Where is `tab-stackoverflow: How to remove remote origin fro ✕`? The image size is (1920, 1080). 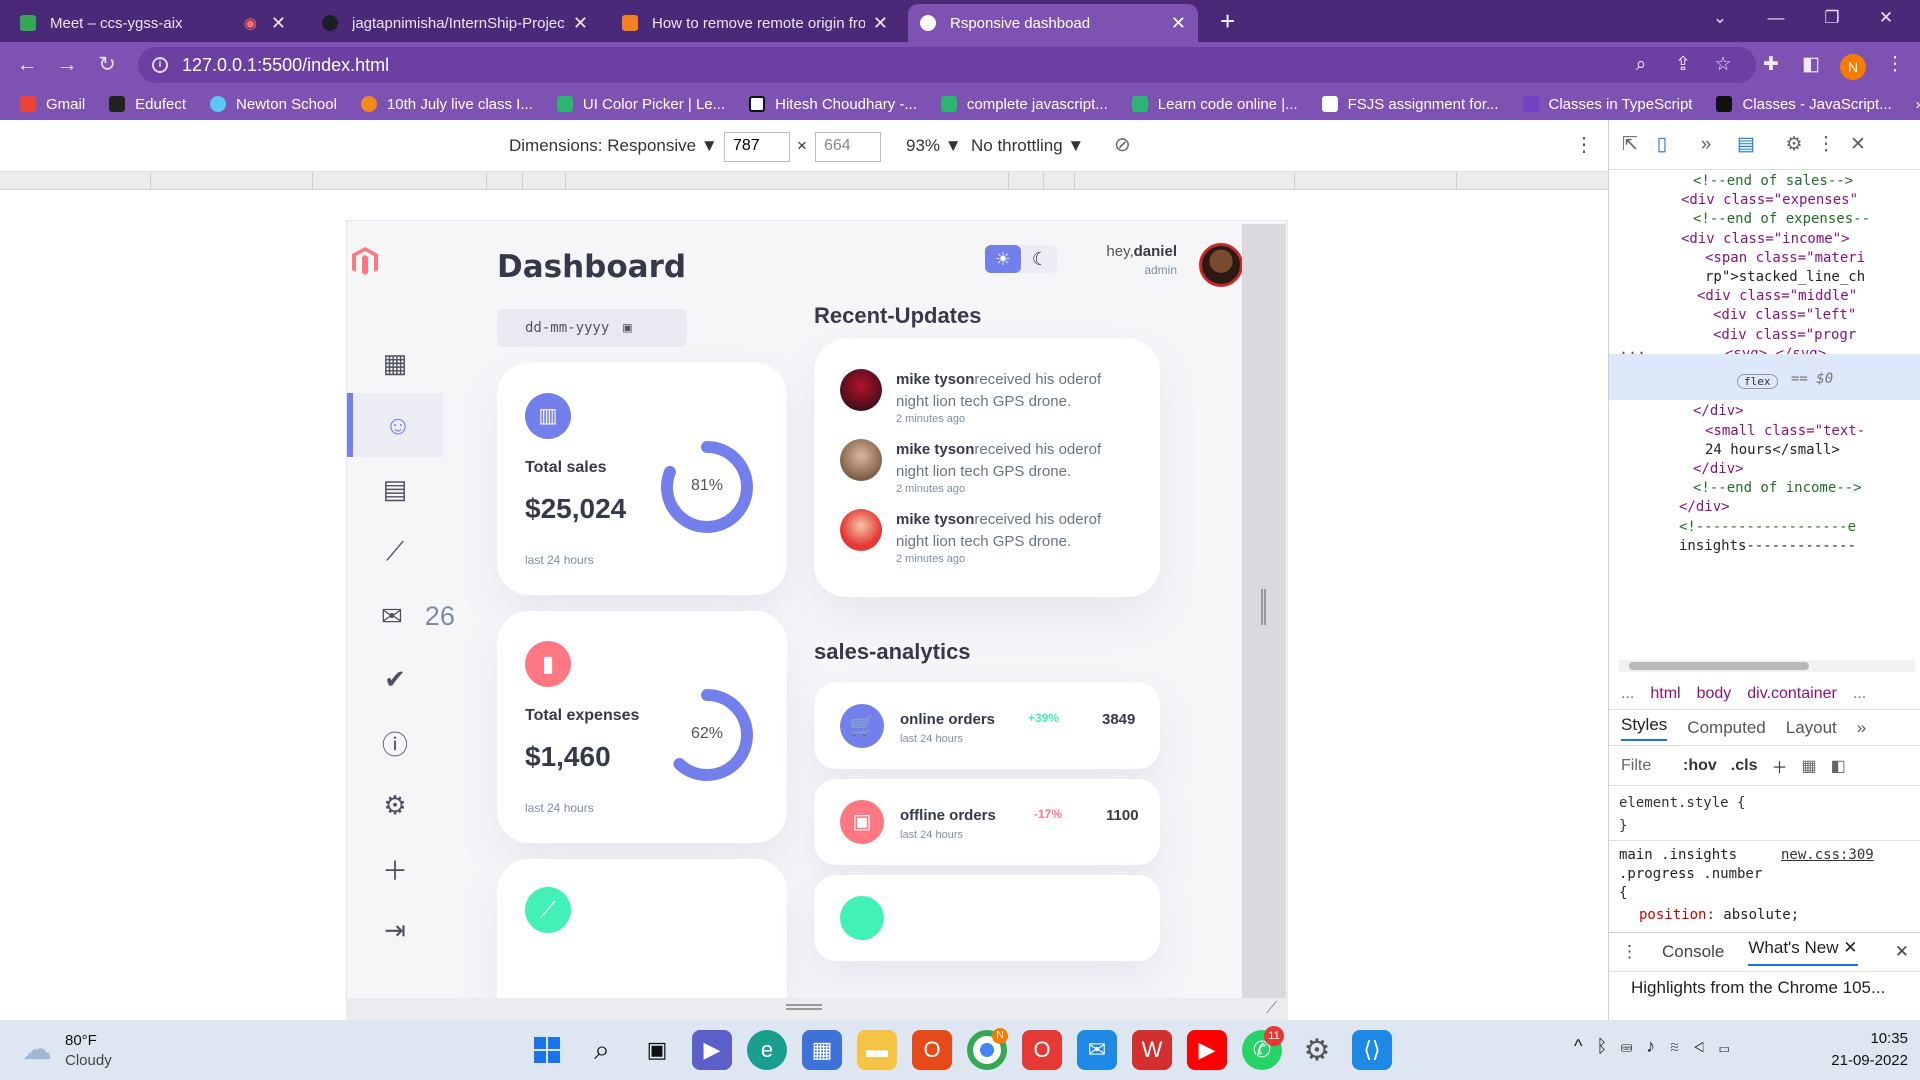
tab-stackoverflow: How to remove remote origin fro ✕ is located at coordinates (755, 23).